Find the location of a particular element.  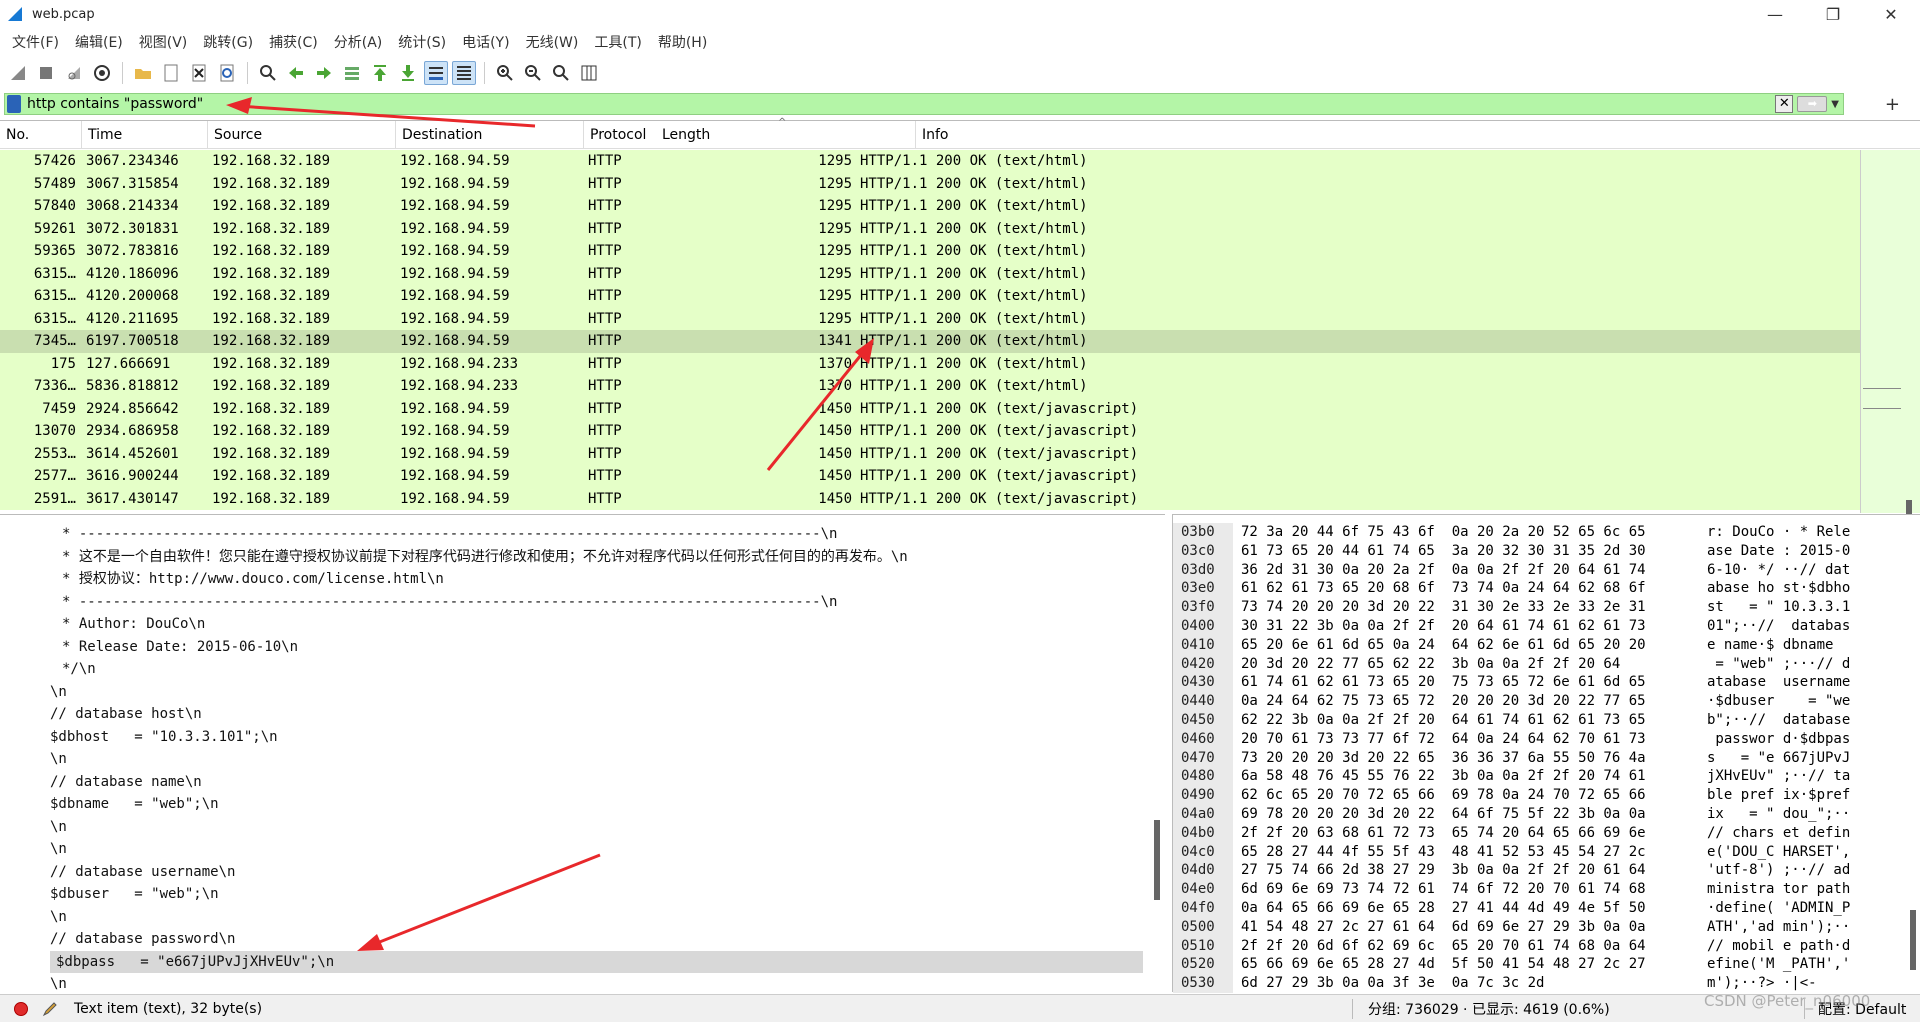

menu-edit: 编辑(E) is located at coordinates (99, 42).